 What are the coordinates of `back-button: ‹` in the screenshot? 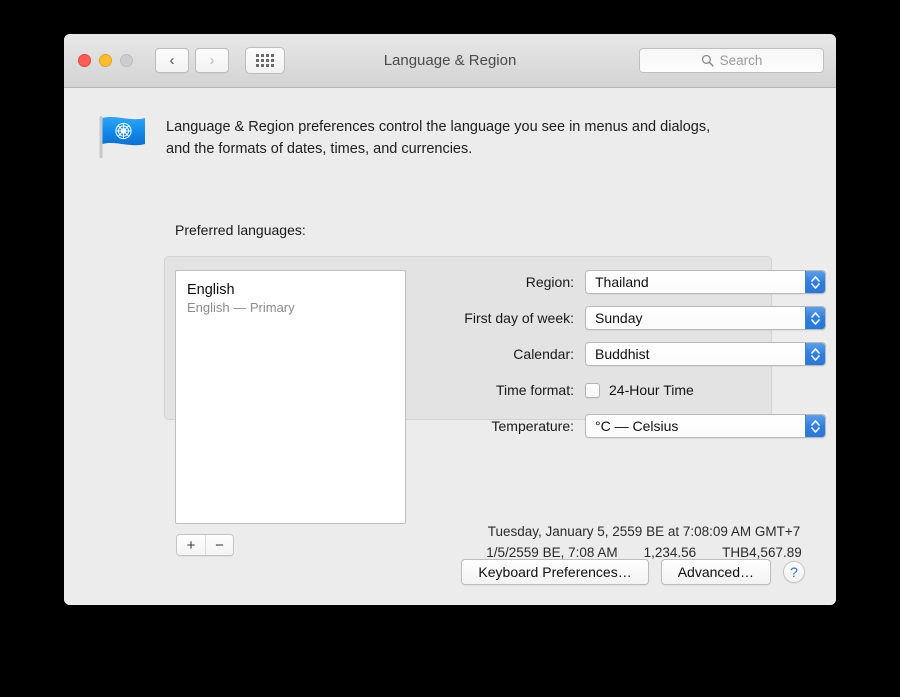 It's located at (172, 60).